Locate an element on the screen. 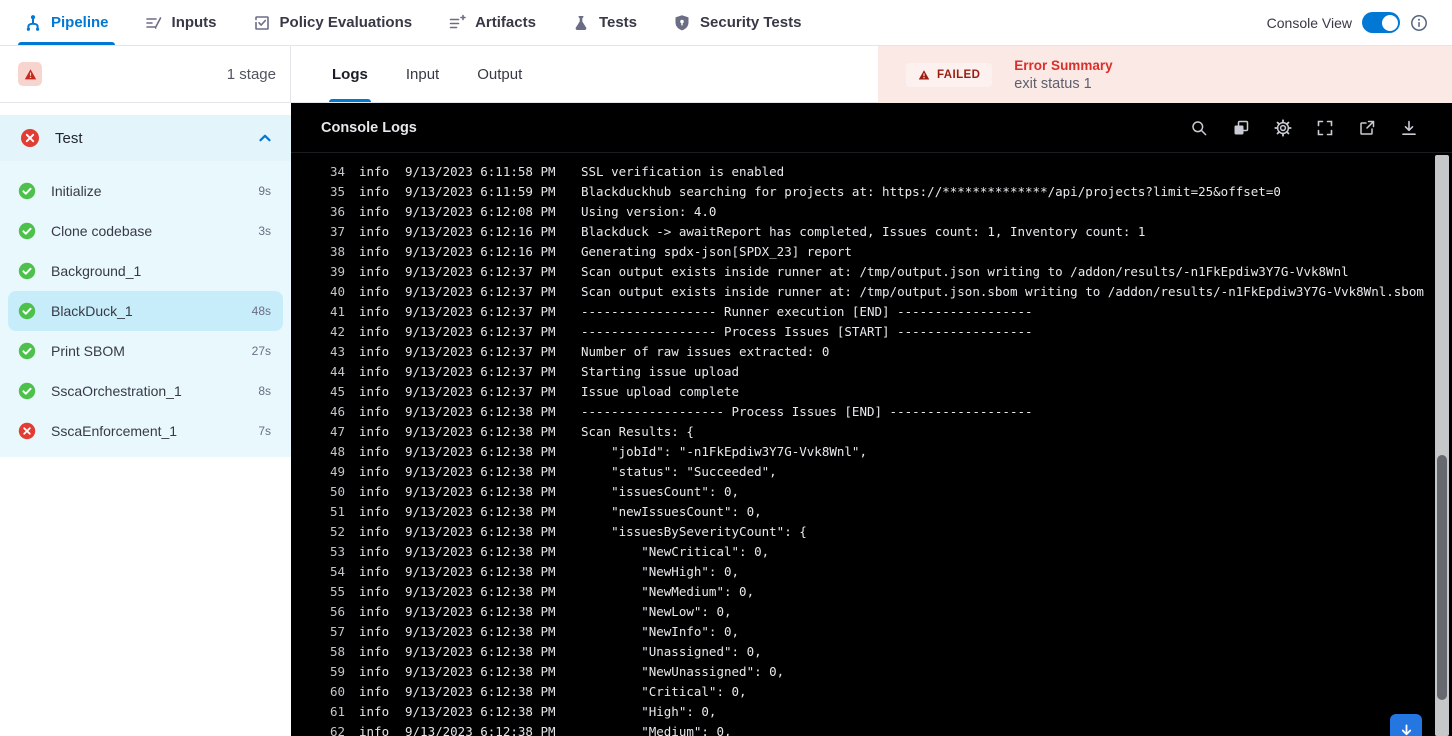  step-row-sscaorchestration-1: SscaOrchestration_1 8s is located at coordinates (145, 391).